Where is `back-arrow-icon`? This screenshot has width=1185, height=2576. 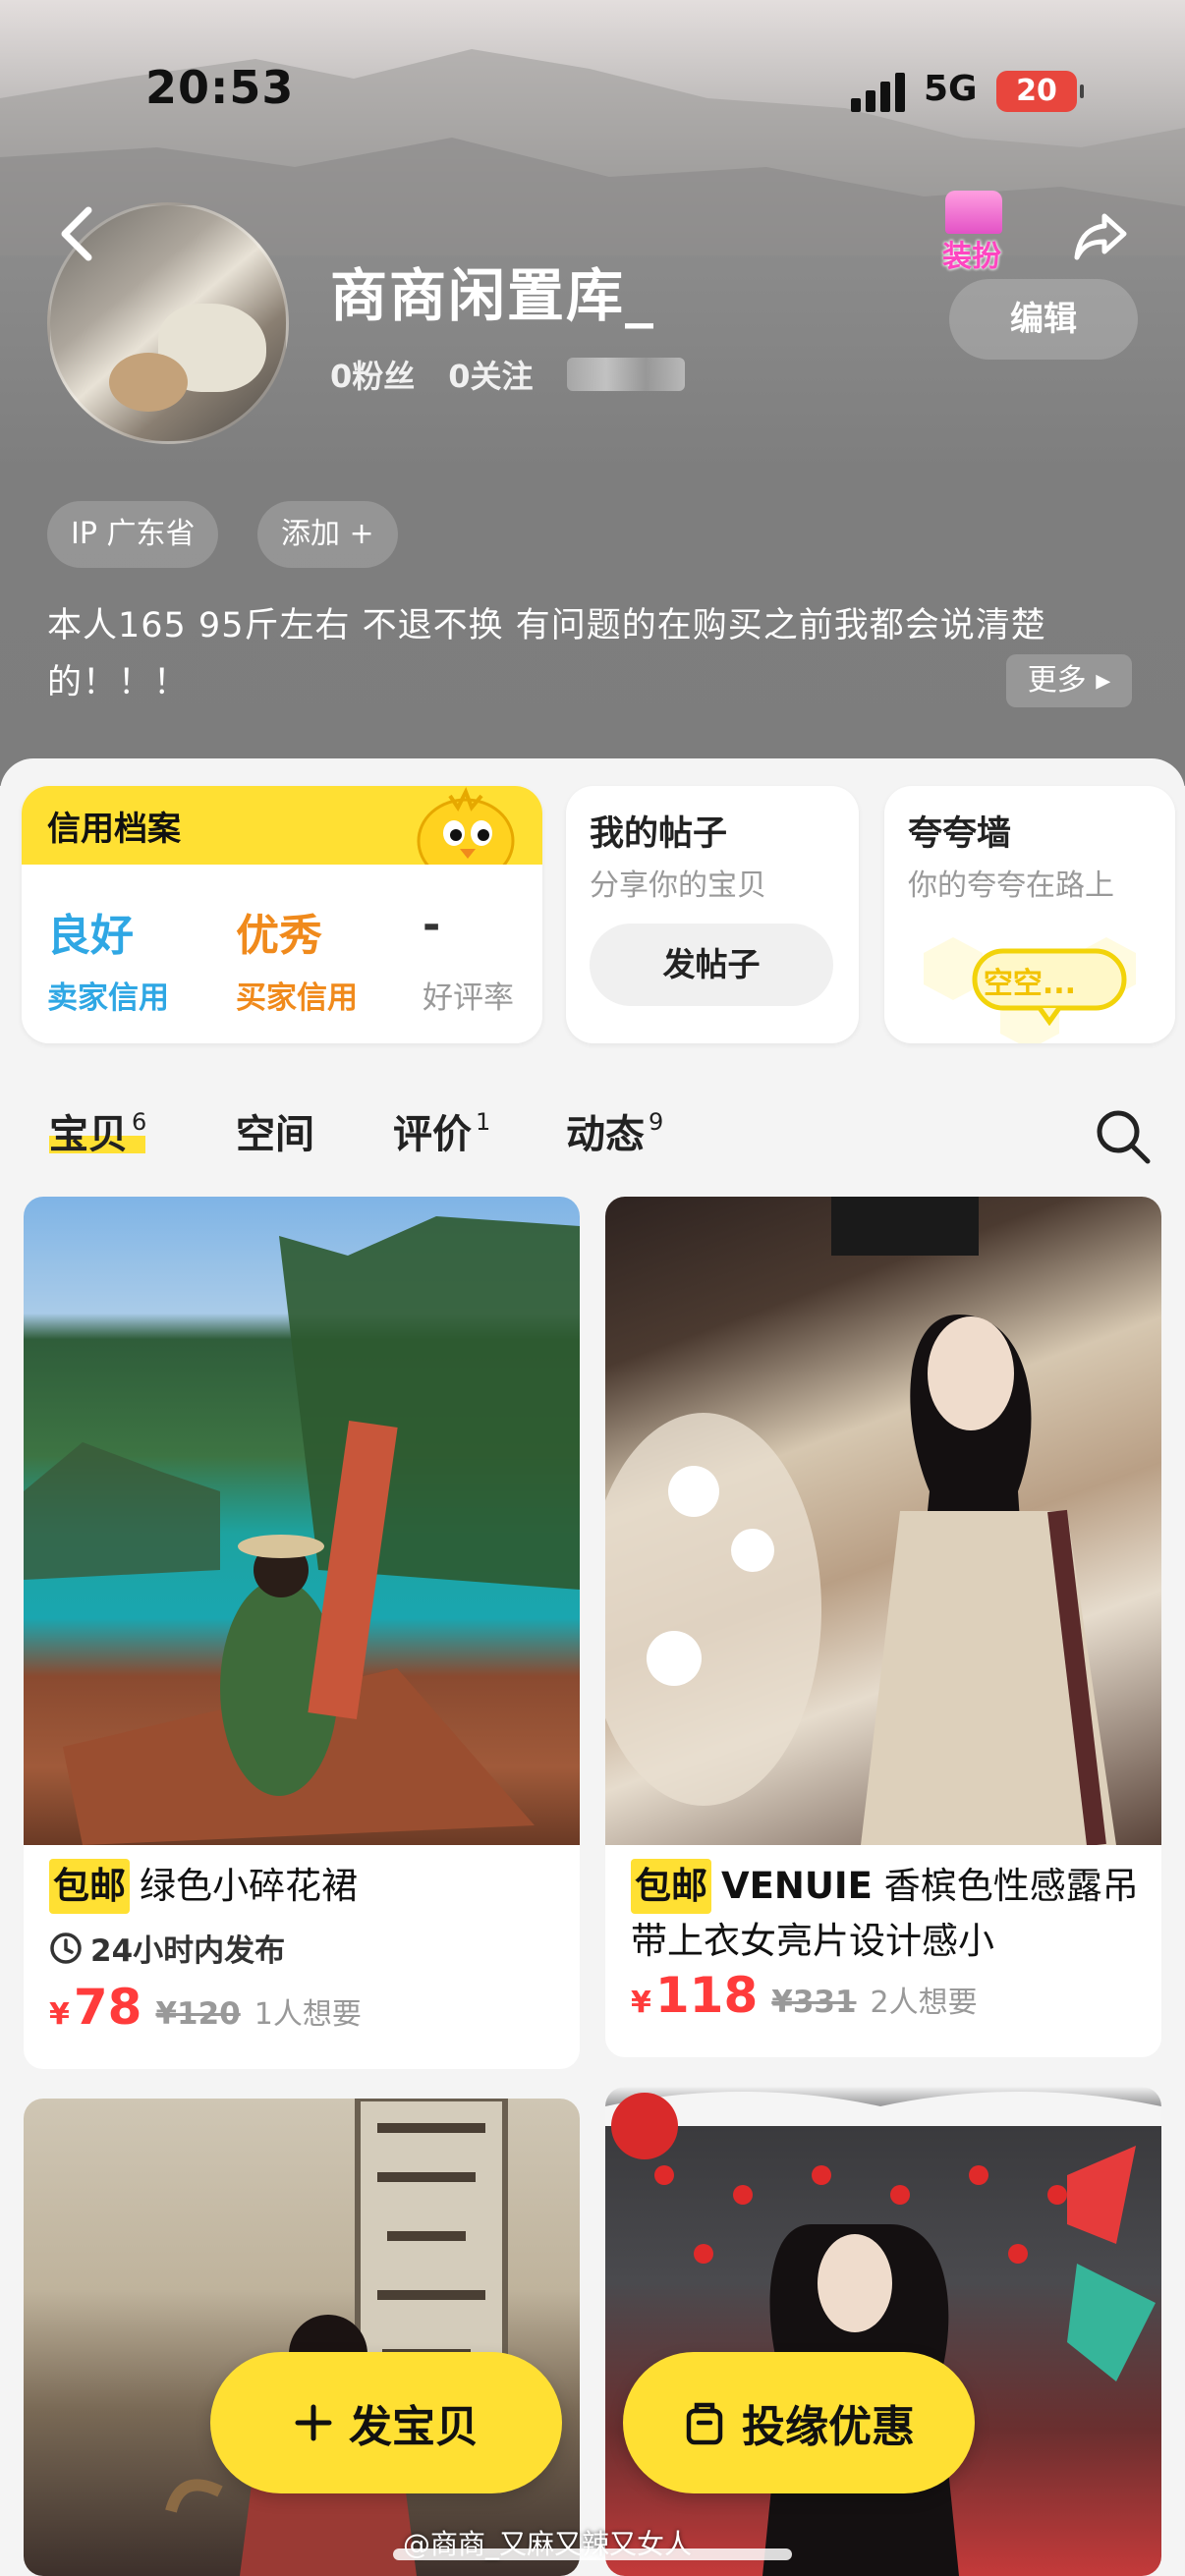
back-arrow-icon is located at coordinates (76, 233).